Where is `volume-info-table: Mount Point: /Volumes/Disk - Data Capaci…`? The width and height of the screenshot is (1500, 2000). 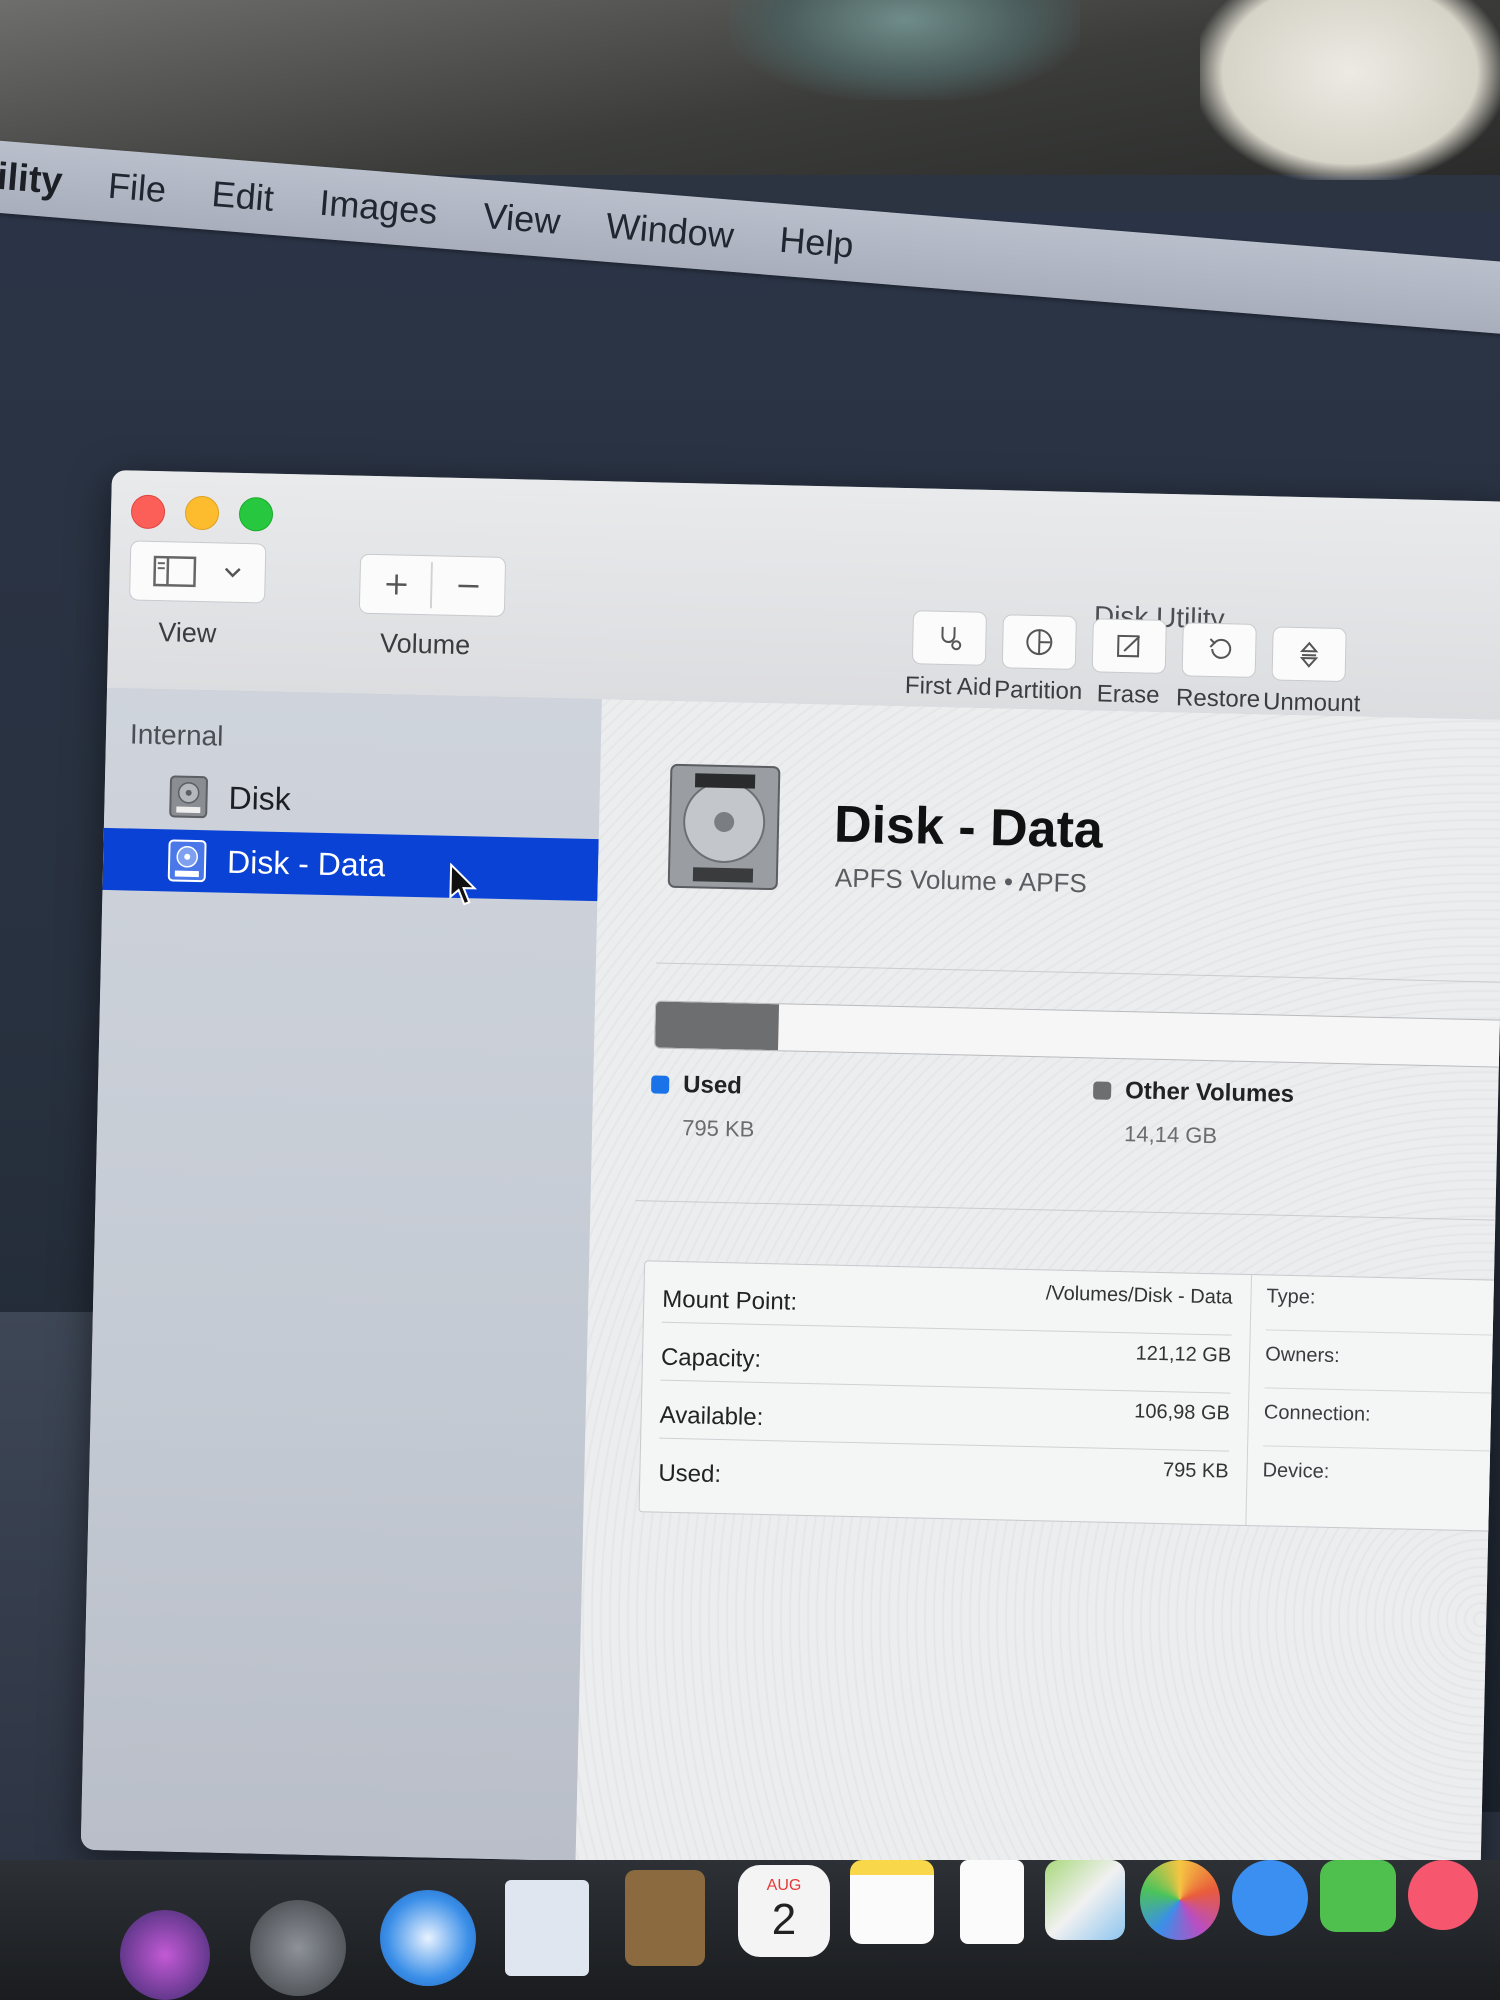 volume-info-table: Mount Point: /Volumes/Disk - Data Capaci… is located at coordinates (1069, 1396).